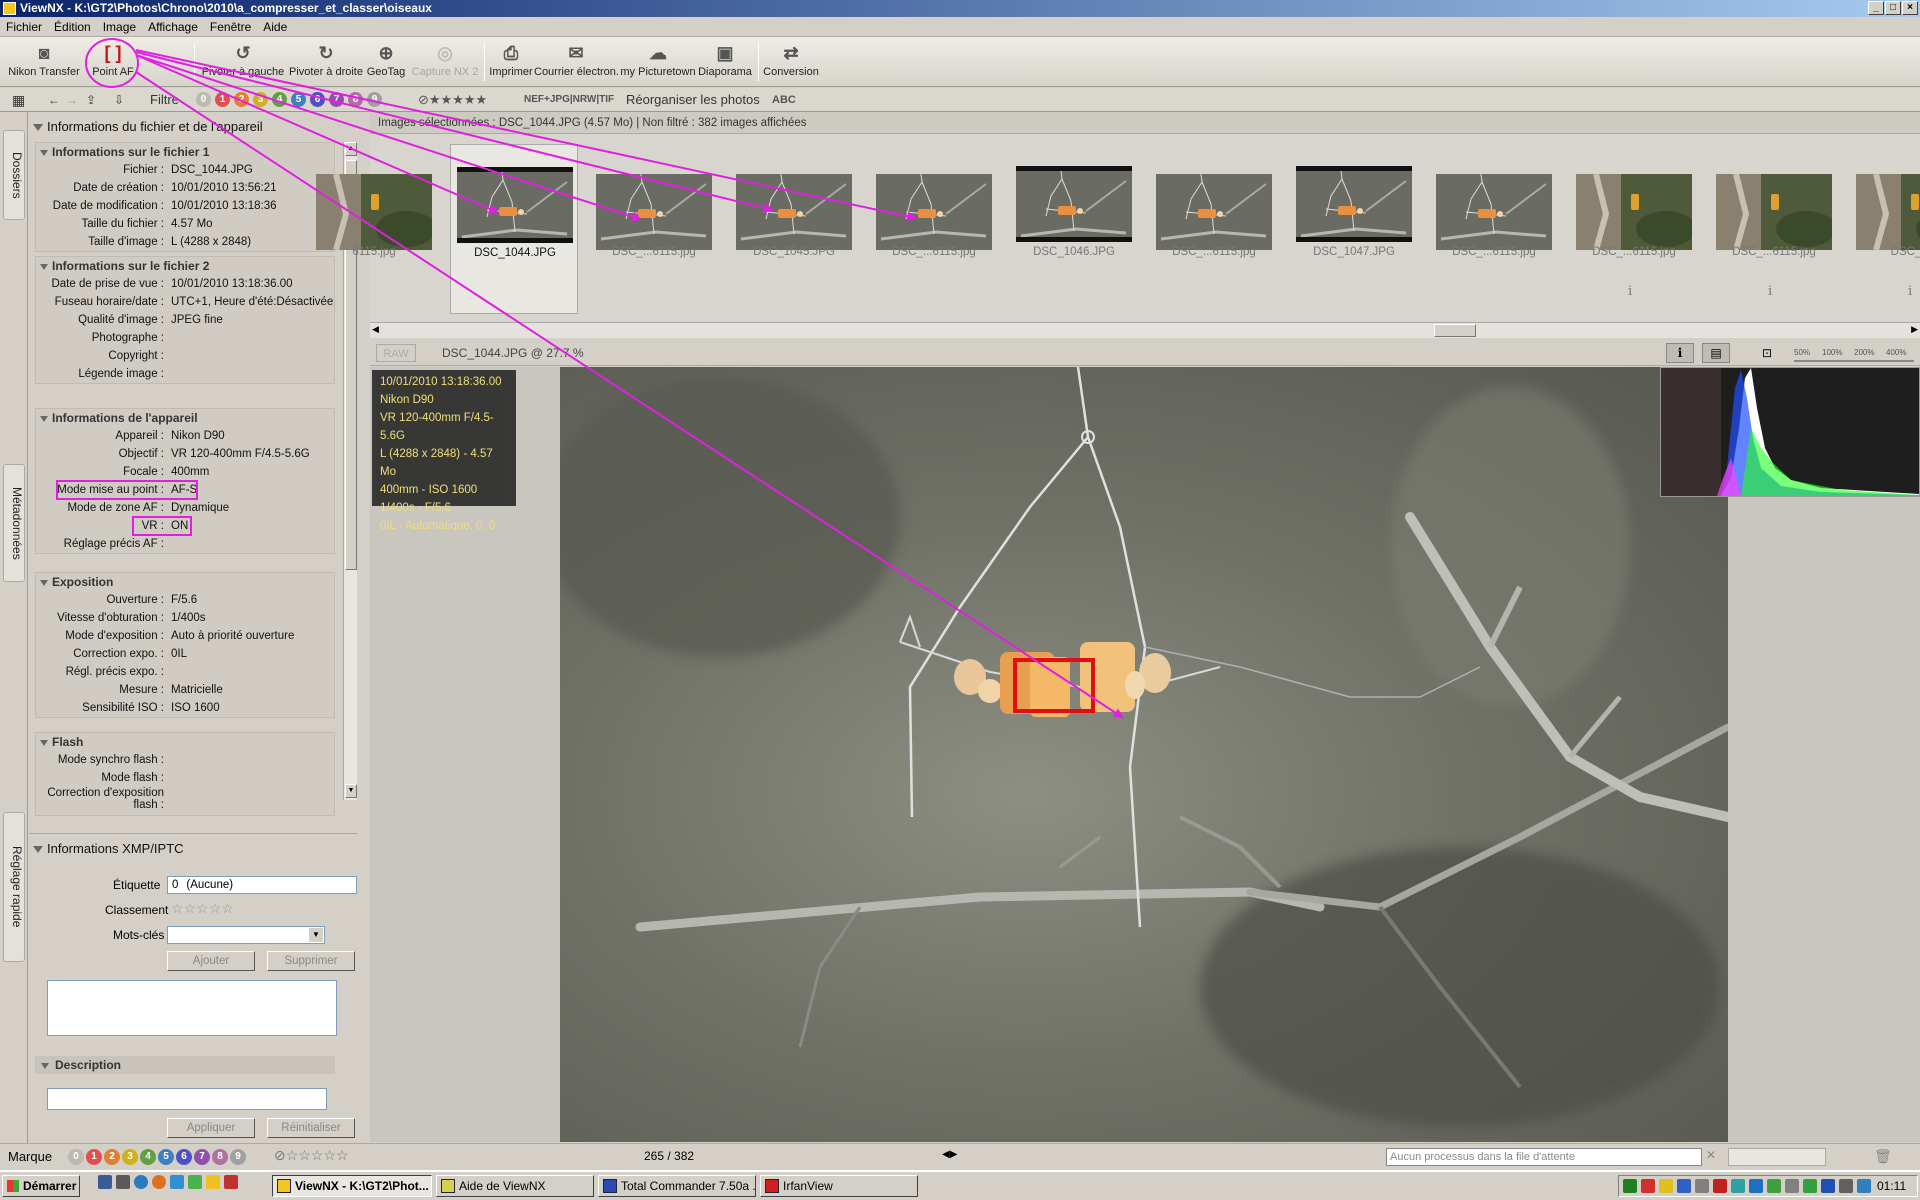 The height and width of the screenshot is (1200, 1920). What do you see at coordinates (298, 99) in the screenshot?
I see `filter-label-5: 5` at bounding box center [298, 99].